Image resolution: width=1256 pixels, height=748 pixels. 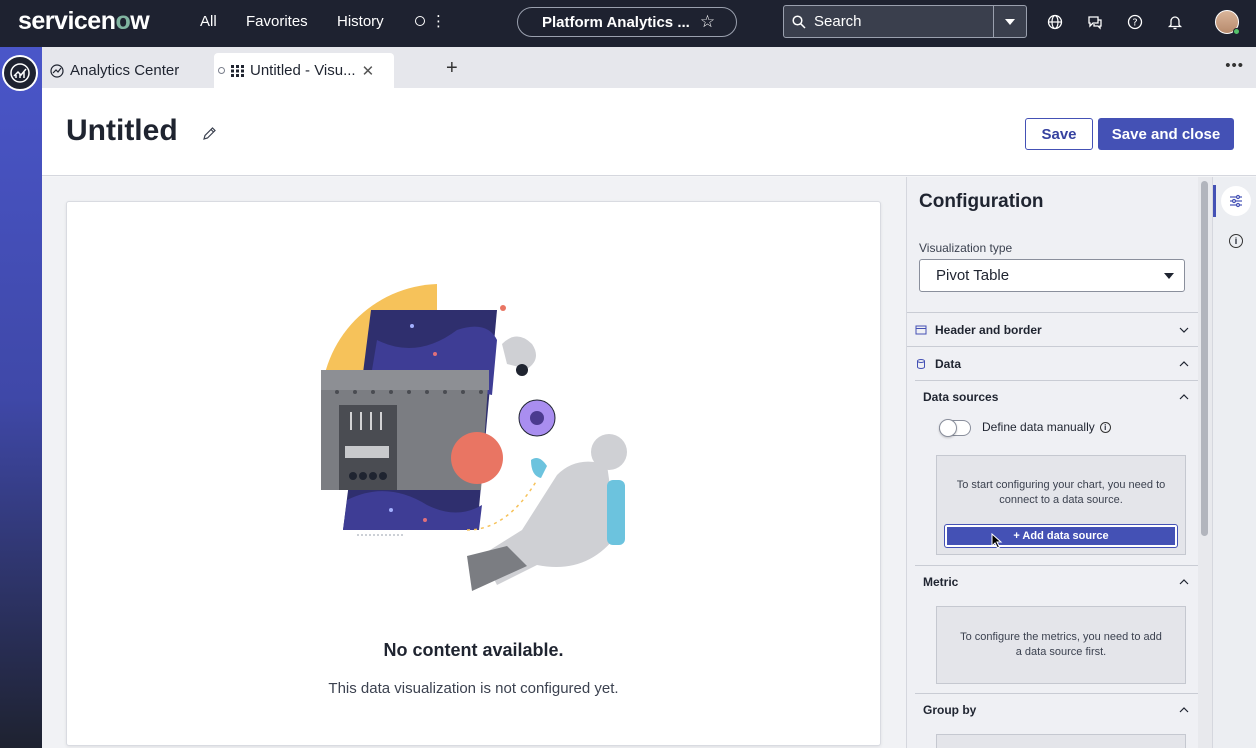 What do you see at coordinates (981, 201) in the screenshot?
I see `config-title: Configuration` at bounding box center [981, 201].